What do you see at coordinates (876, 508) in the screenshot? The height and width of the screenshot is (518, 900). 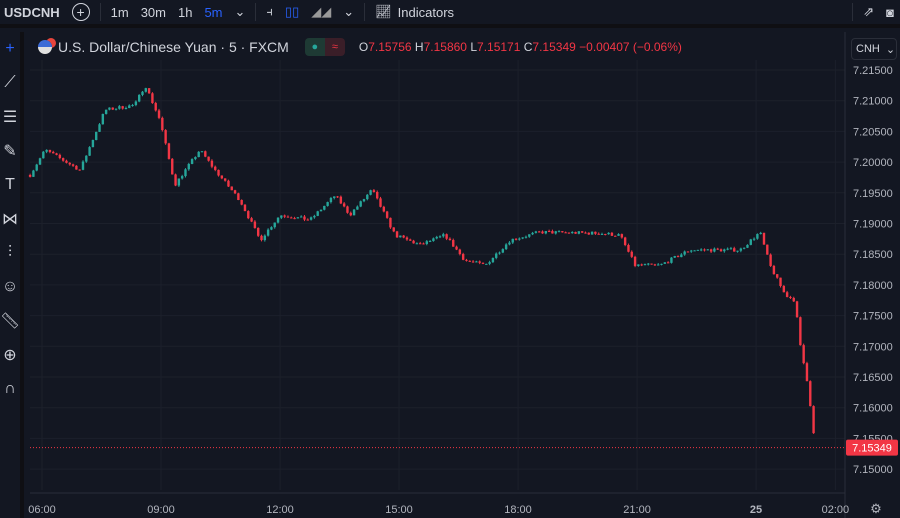 I see `settings-gear-icon: ⚙` at bounding box center [876, 508].